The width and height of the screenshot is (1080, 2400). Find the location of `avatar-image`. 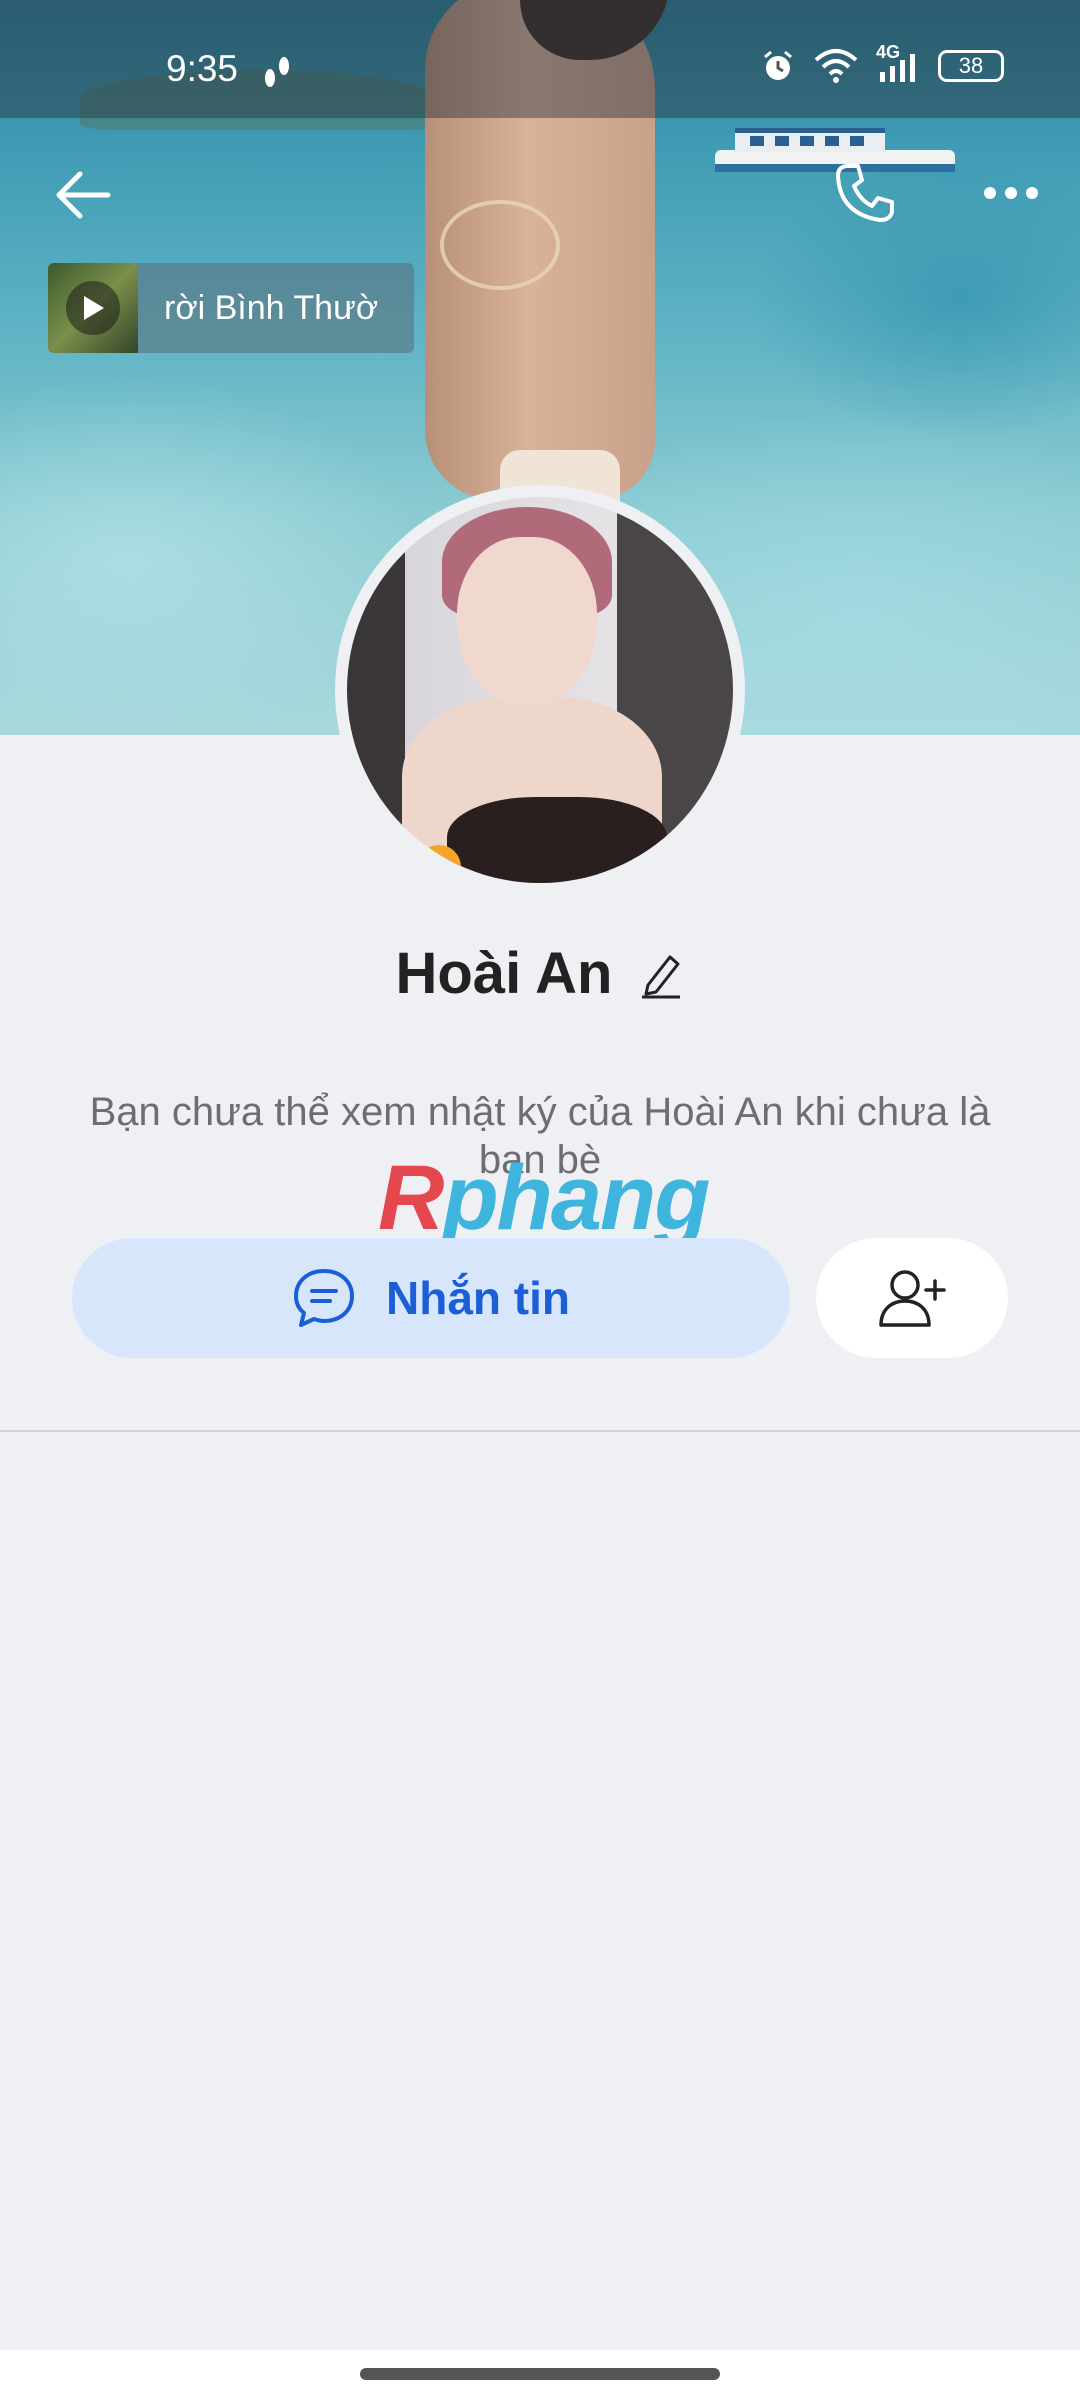

avatar-image is located at coordinates (540, 690).